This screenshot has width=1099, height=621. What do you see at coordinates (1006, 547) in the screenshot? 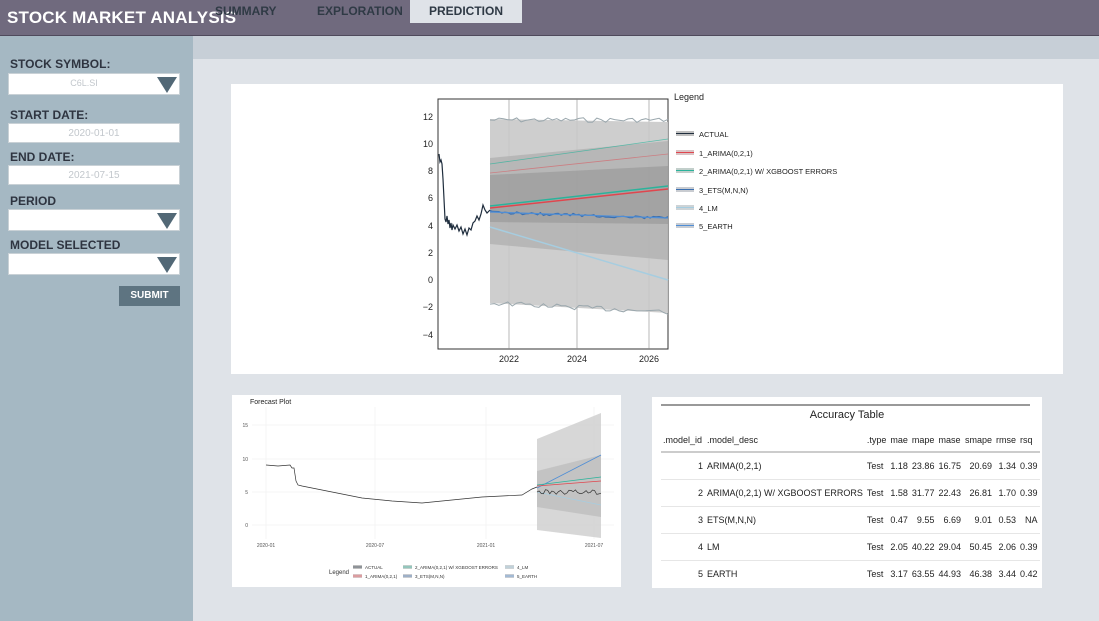
I see `table-cell: 2.06` at bounding box center [1006, 547].